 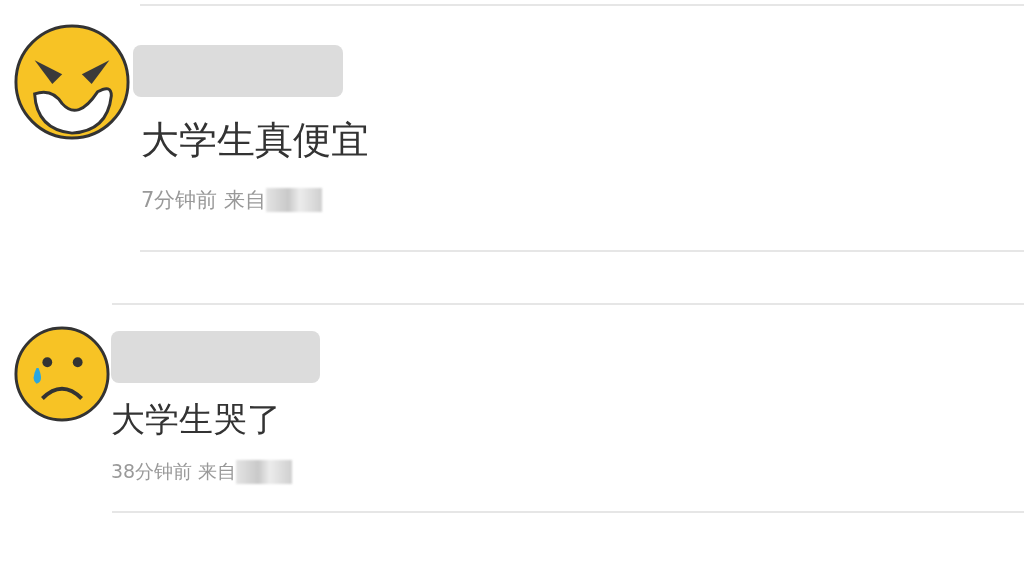 I want to click on comment-text: 大学生哭了, so click(x=196, y=419).